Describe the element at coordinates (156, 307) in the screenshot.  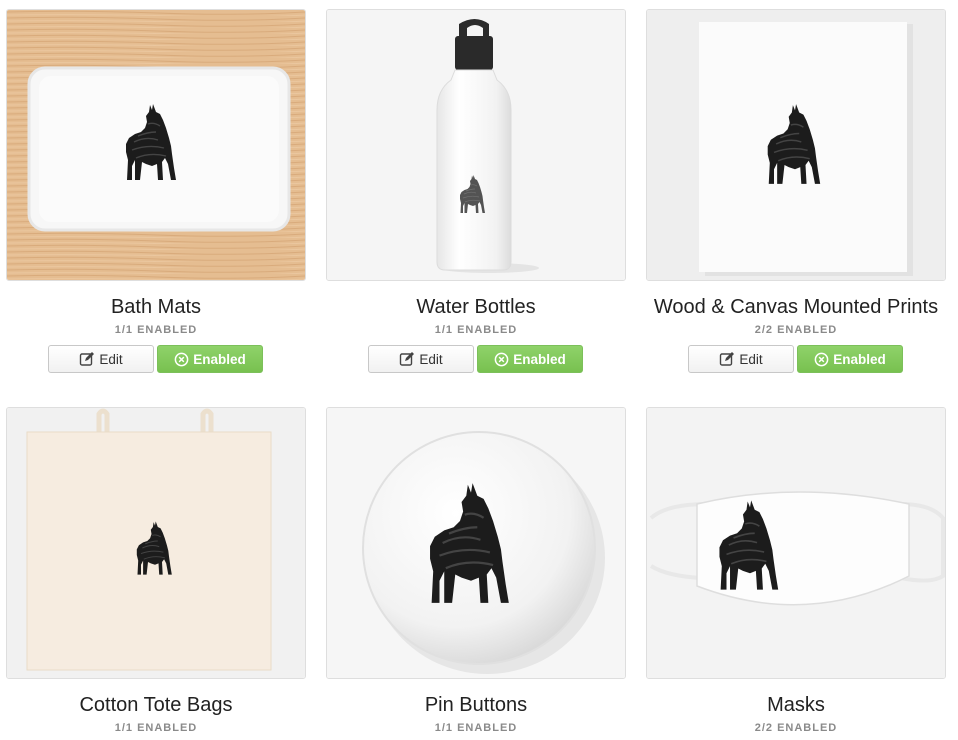
I see `product-title: Bath Mats` at that location.